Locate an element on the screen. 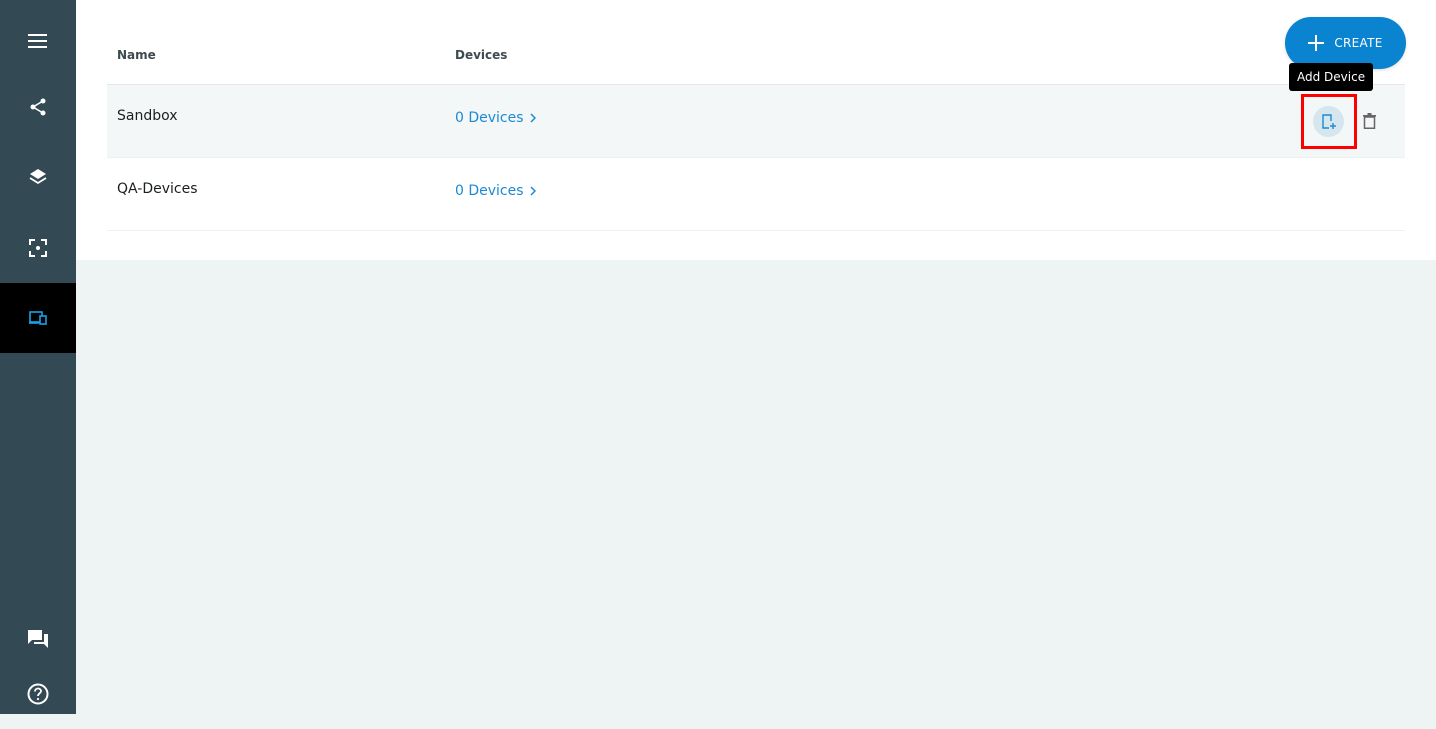  devices-icon is located at coordinates (38, 318).